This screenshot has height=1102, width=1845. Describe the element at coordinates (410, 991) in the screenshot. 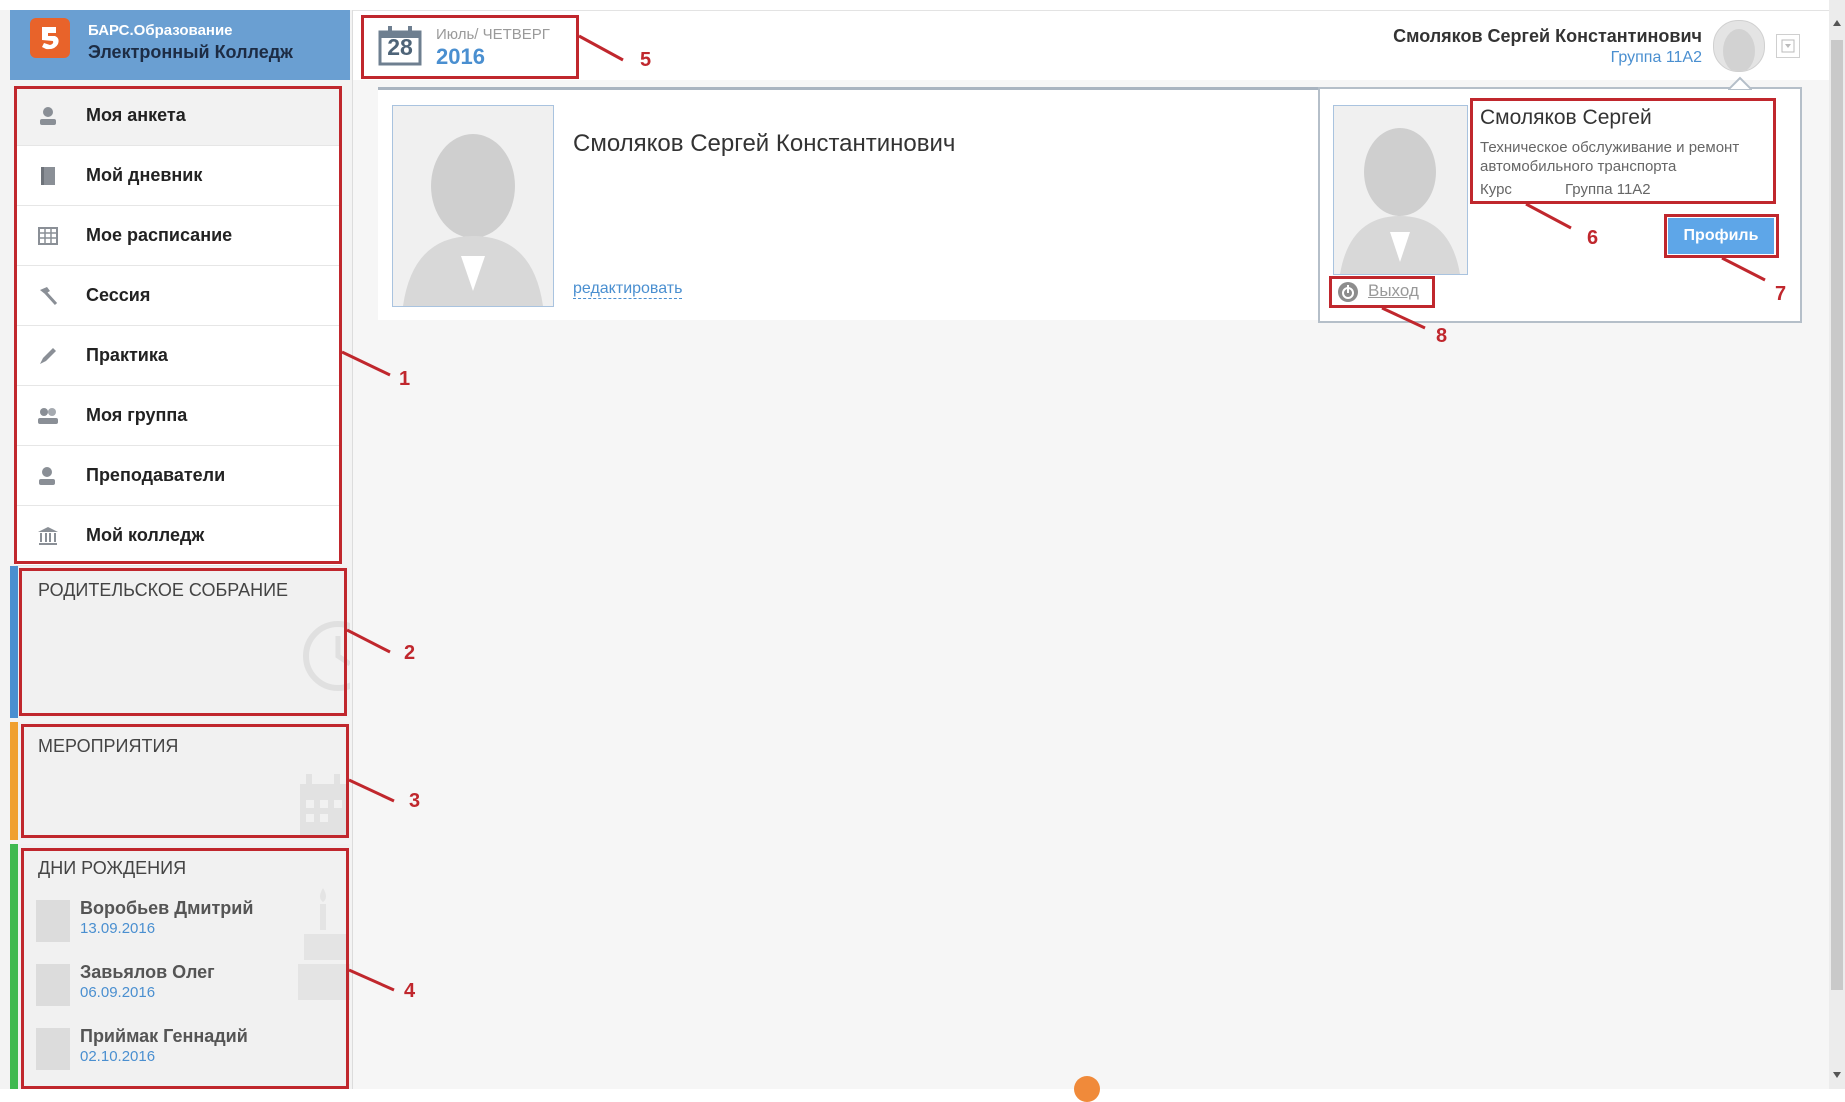

I see `annotation-label-4: 4` at that location.